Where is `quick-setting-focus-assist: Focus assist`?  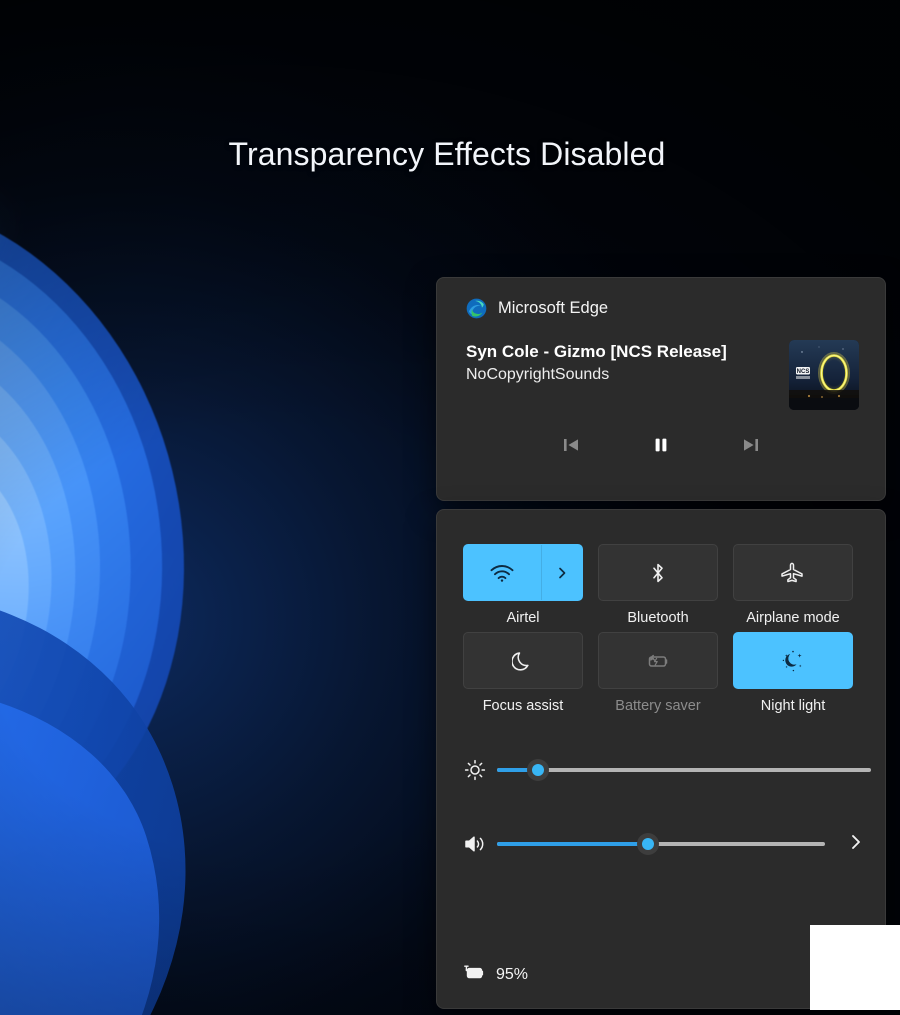 quick-setting-focus-assist: Focus assist is located at coordinates (523, 673).